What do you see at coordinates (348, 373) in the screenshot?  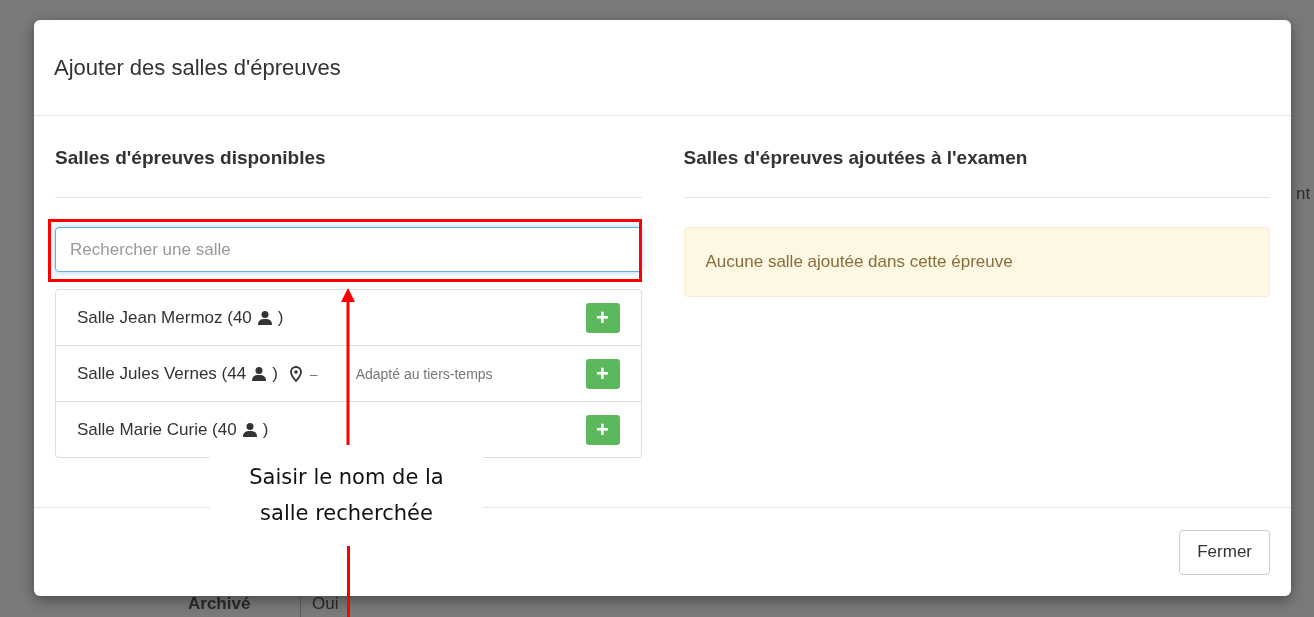 I see `room-row: Salle Jules Vernes (44 ) – Adapté au tiers-temps +` at bounding box center [348, 373].